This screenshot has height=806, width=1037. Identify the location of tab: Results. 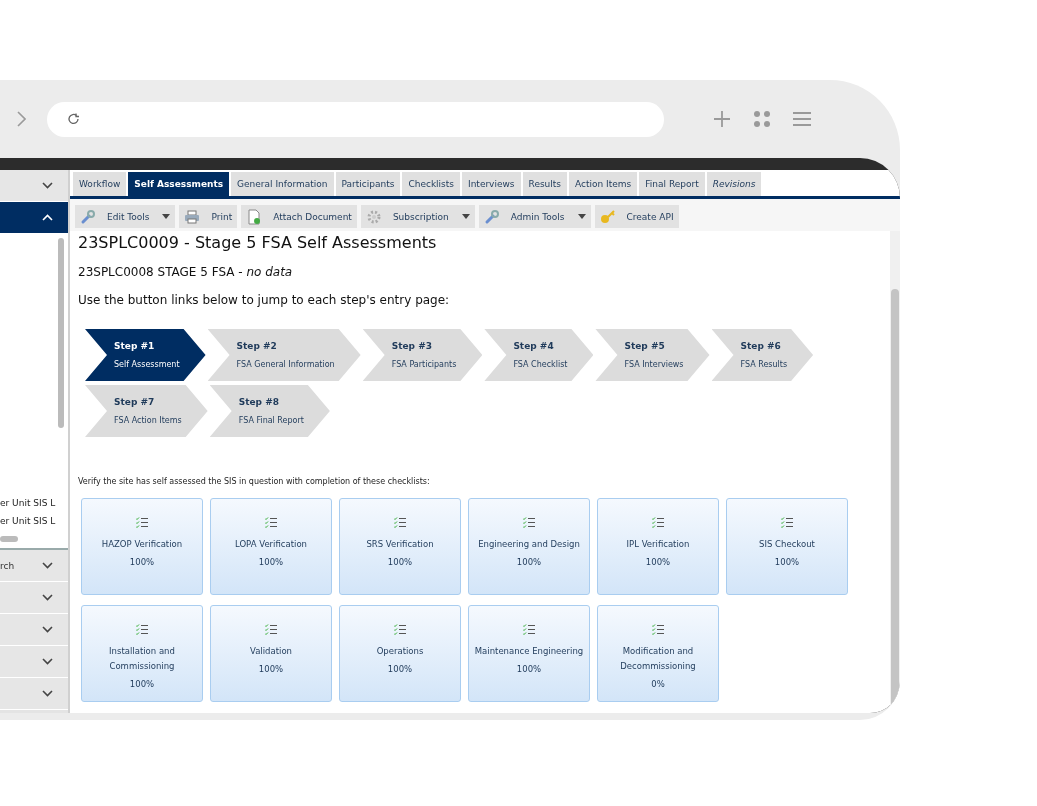
(545, 184).